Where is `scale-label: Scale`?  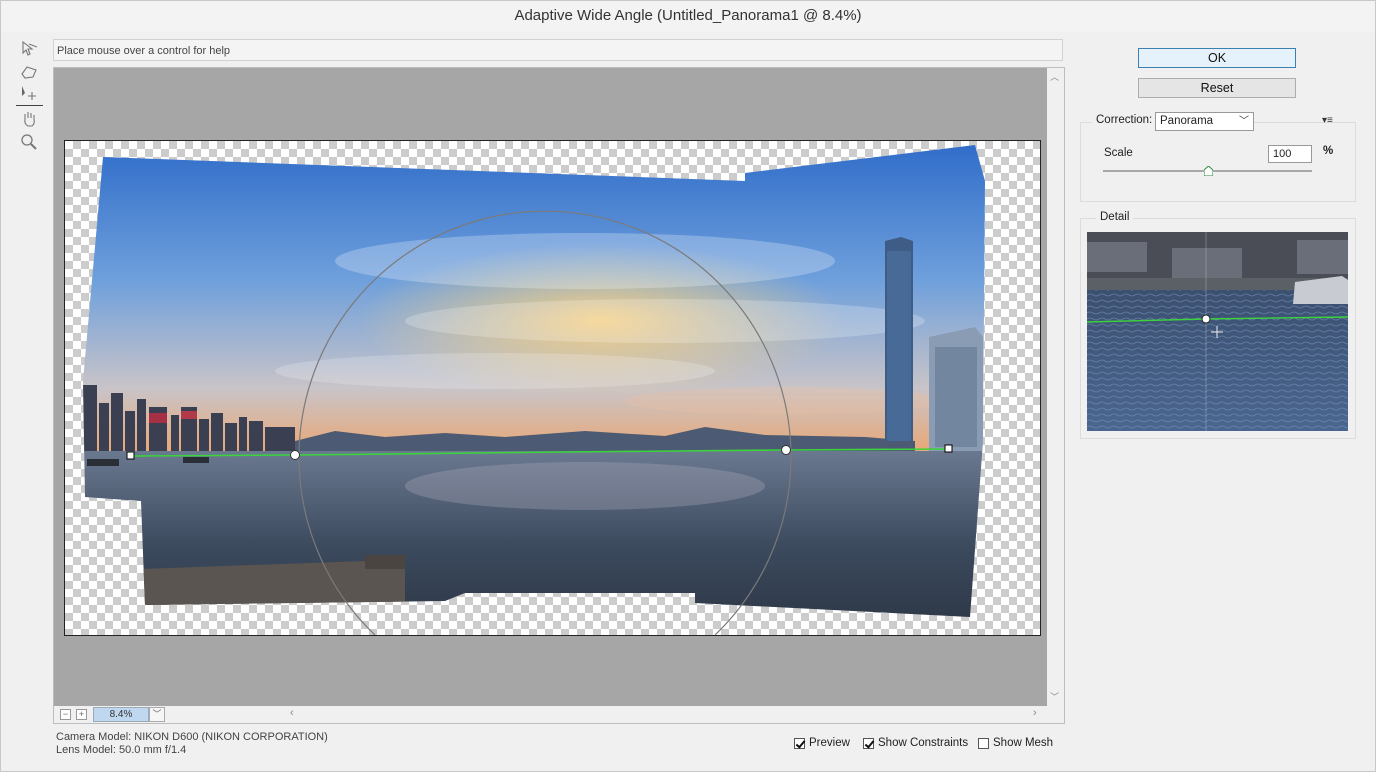 scale-label: Scale is located at coordinates (1118, 153).